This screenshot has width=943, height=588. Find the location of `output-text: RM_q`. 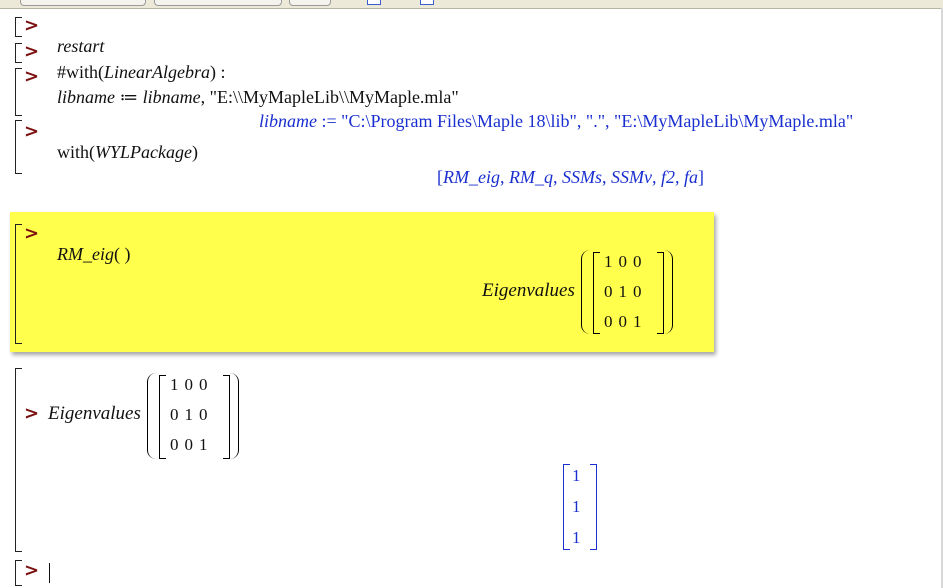

output-text: RM_q is located at coordinates (530, 177).